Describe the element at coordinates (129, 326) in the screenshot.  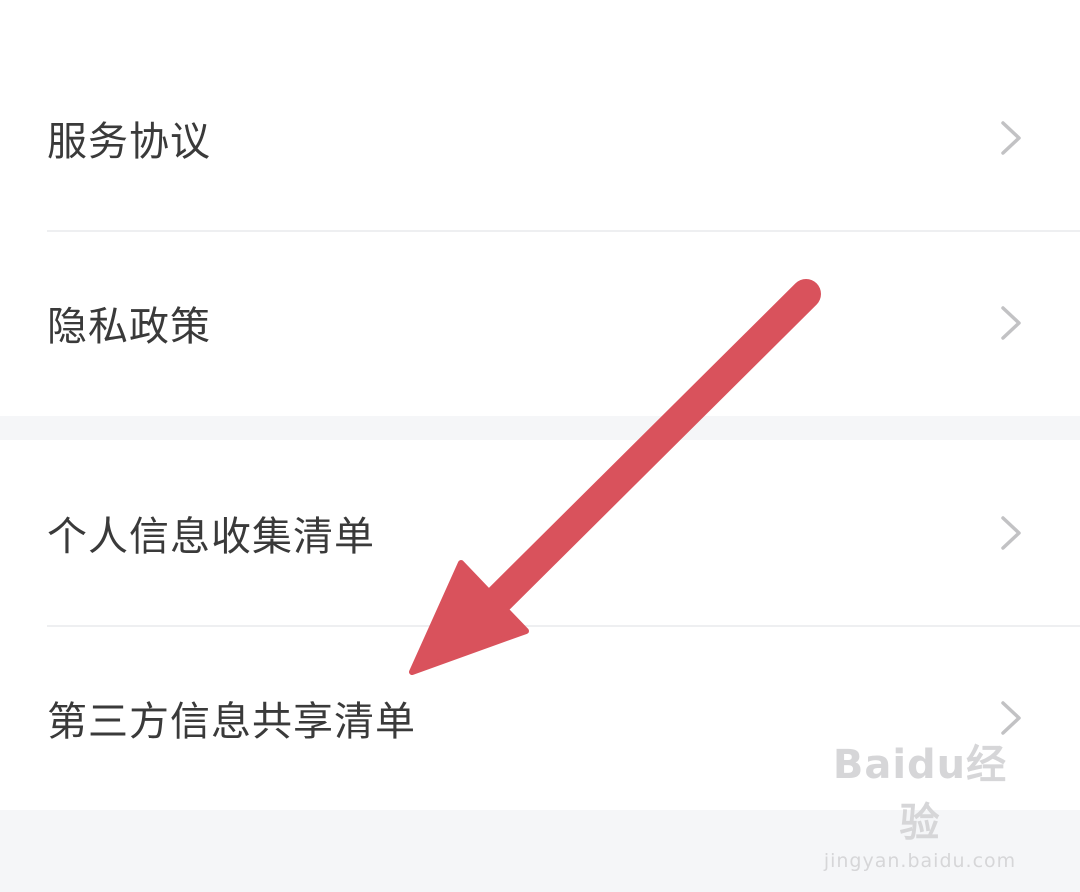
I see `settings-item-label: 隐私政策` at that location.